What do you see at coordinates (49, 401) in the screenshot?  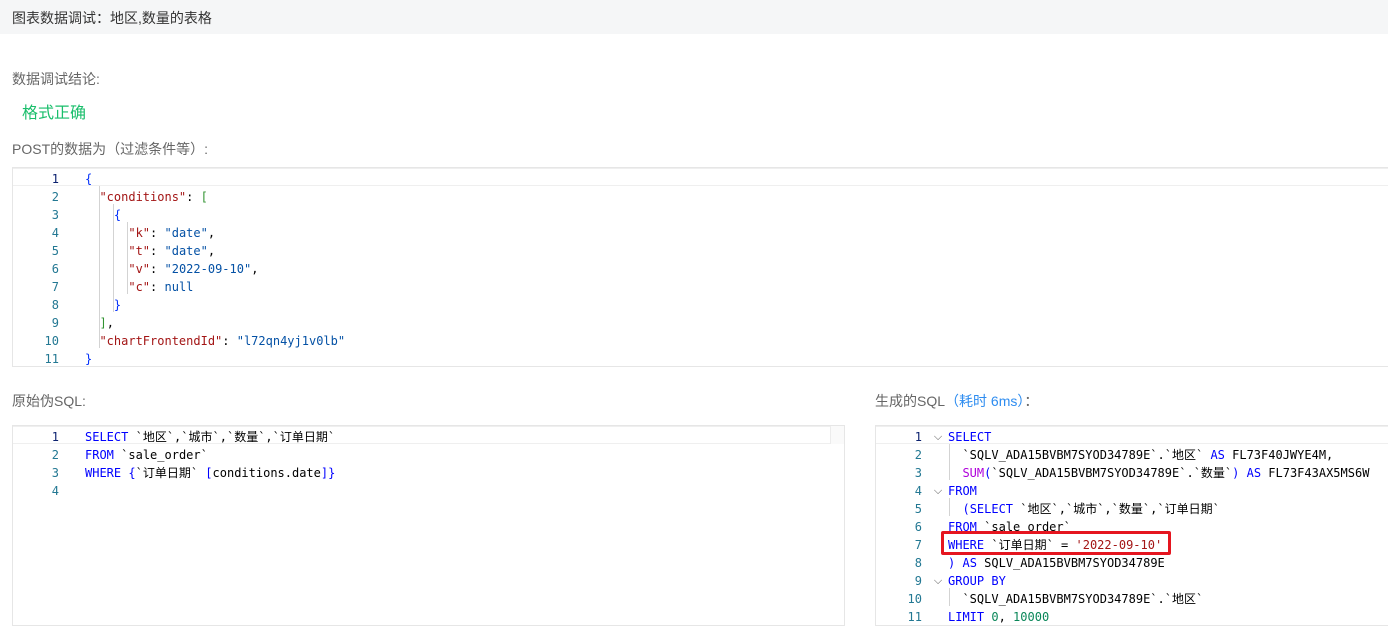 I see `raw-sql-label: 原始伪SQL:` at bounding box center [49, 401].